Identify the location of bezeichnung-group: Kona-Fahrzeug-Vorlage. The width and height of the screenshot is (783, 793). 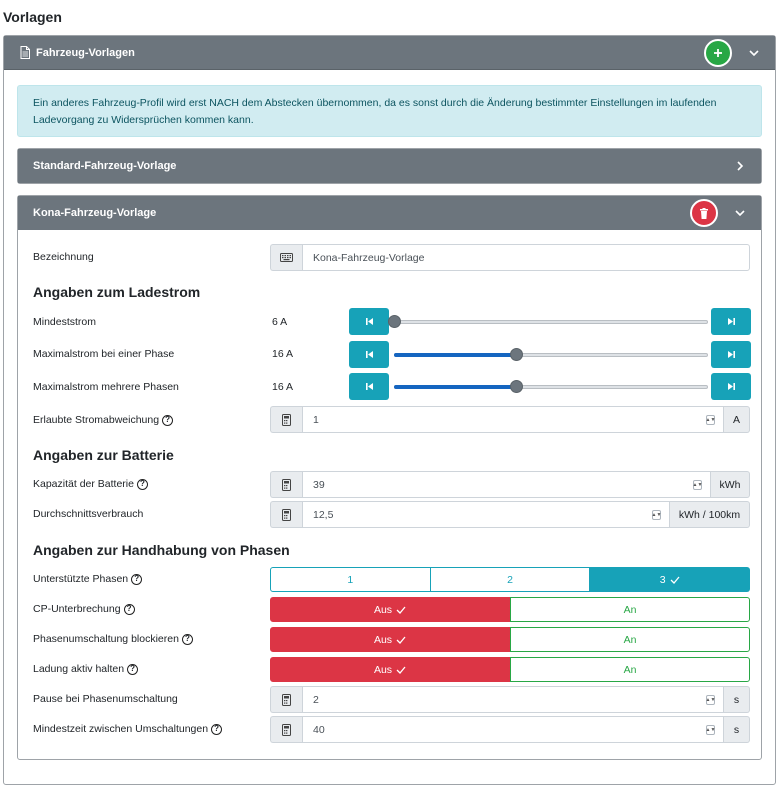
(510, 257).